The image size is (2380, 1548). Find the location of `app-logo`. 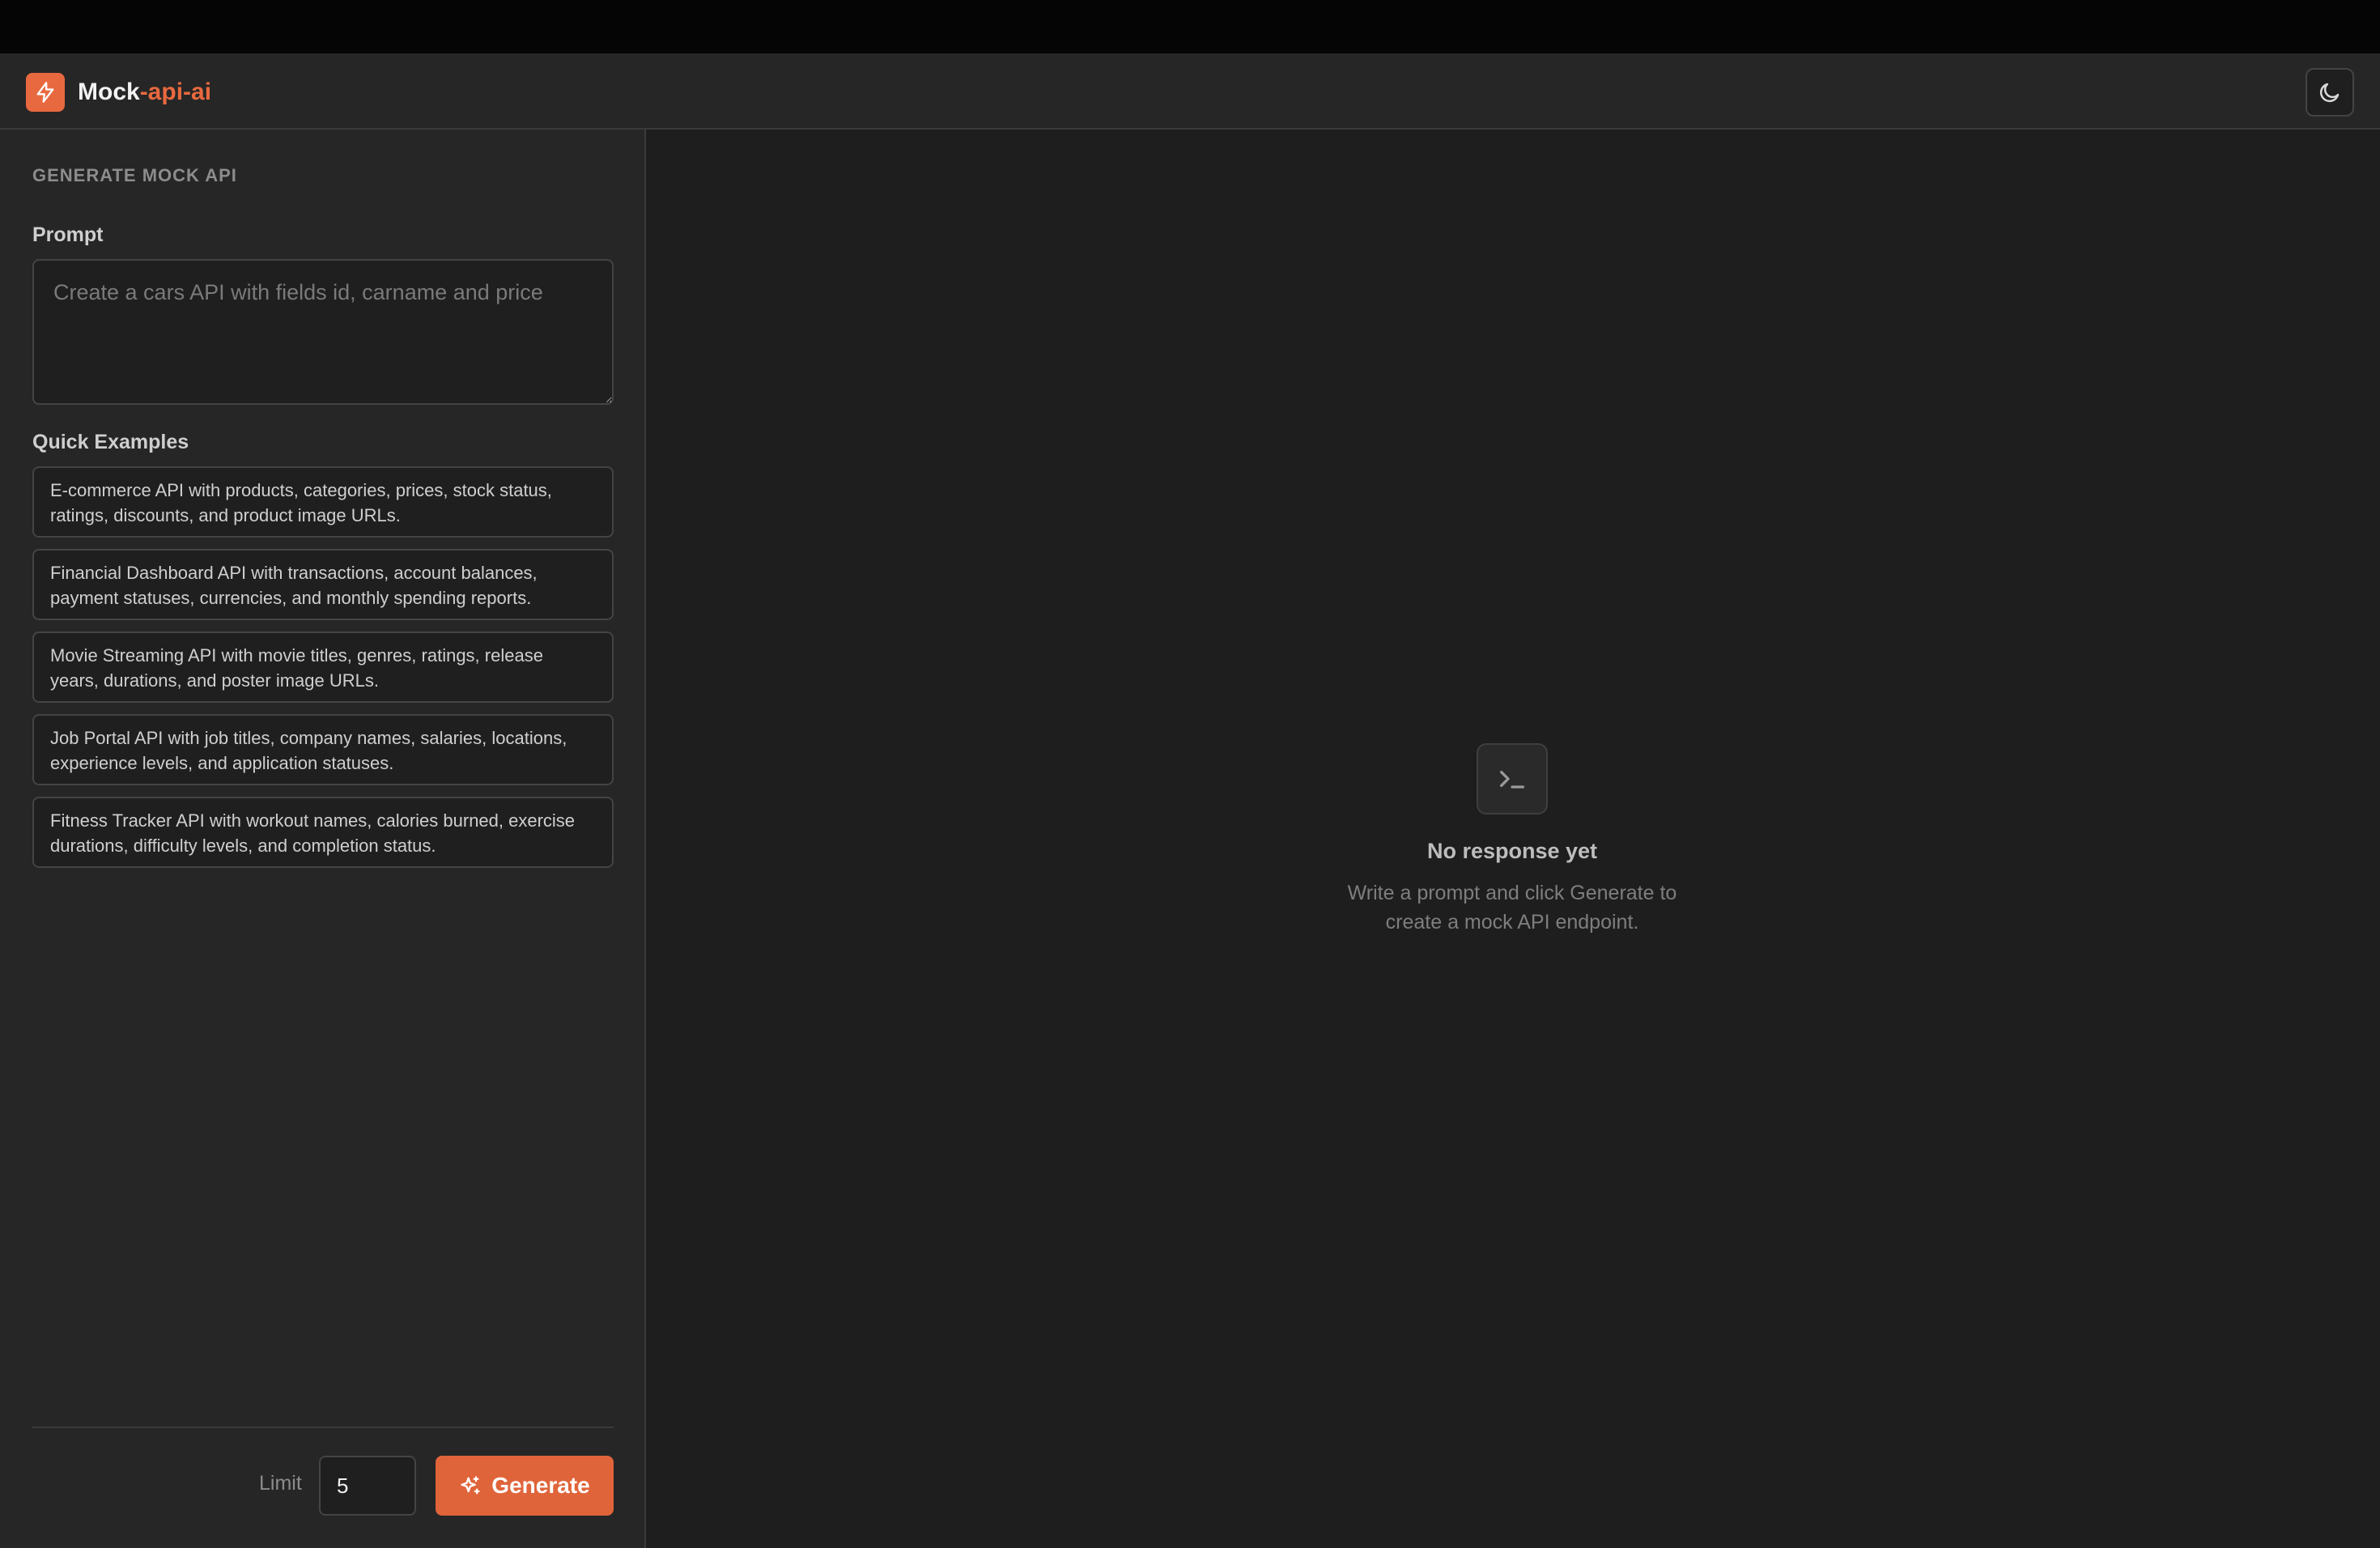

app-logo is located at coordinates (46, 92).